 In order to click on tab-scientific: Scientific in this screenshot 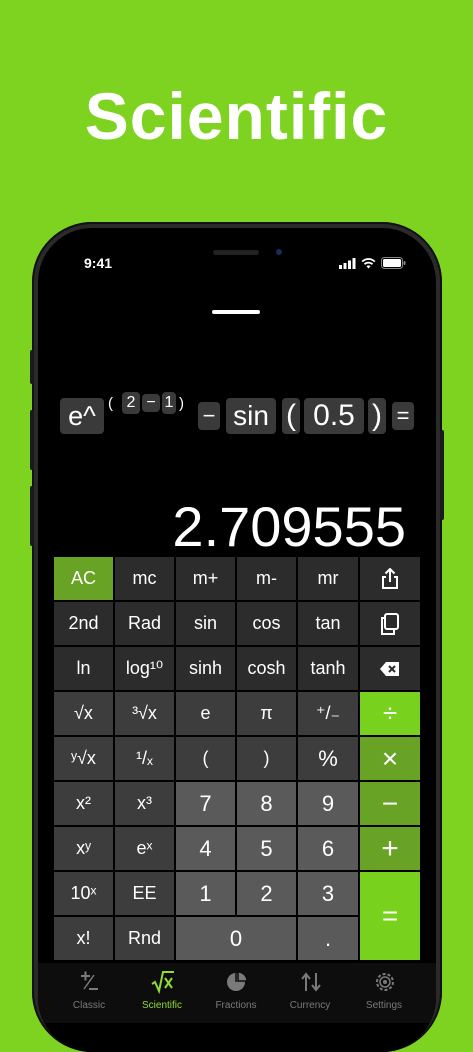, I will do `click(162, 993)`.